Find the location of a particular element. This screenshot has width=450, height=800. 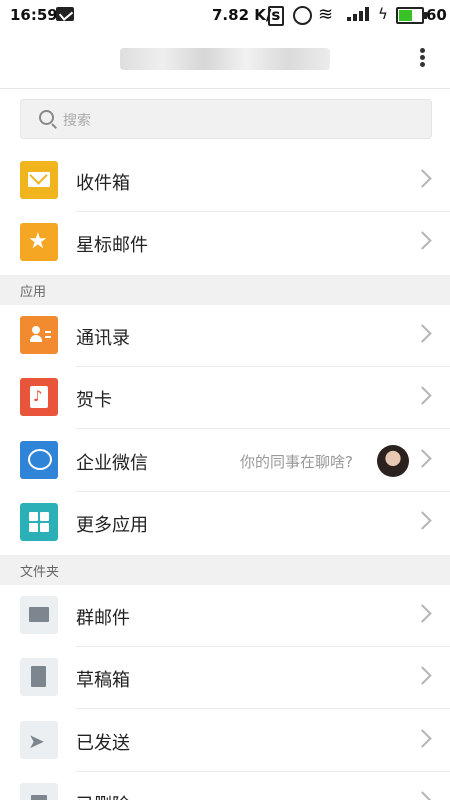

charging-icon: ϟ is located at coordinates (383, 14).